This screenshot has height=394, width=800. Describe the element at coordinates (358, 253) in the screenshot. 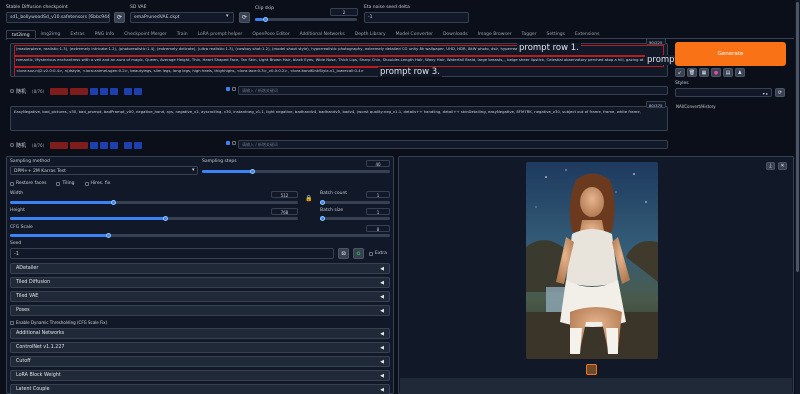

I see `recycle-icon: ♻` at that location.